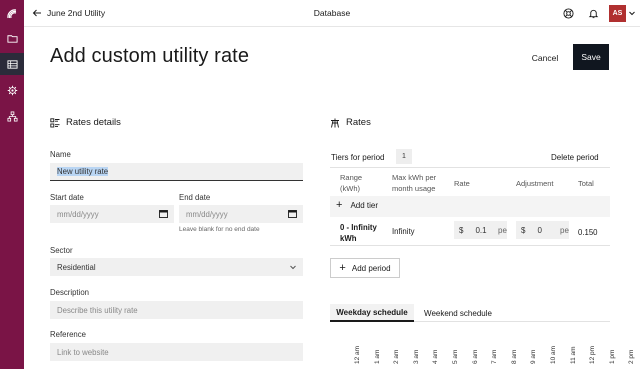  What do you see at coordinates (632, 356) in the screenshot?
I see `hour-label: 2 pm` at bounding box center [632, 356].